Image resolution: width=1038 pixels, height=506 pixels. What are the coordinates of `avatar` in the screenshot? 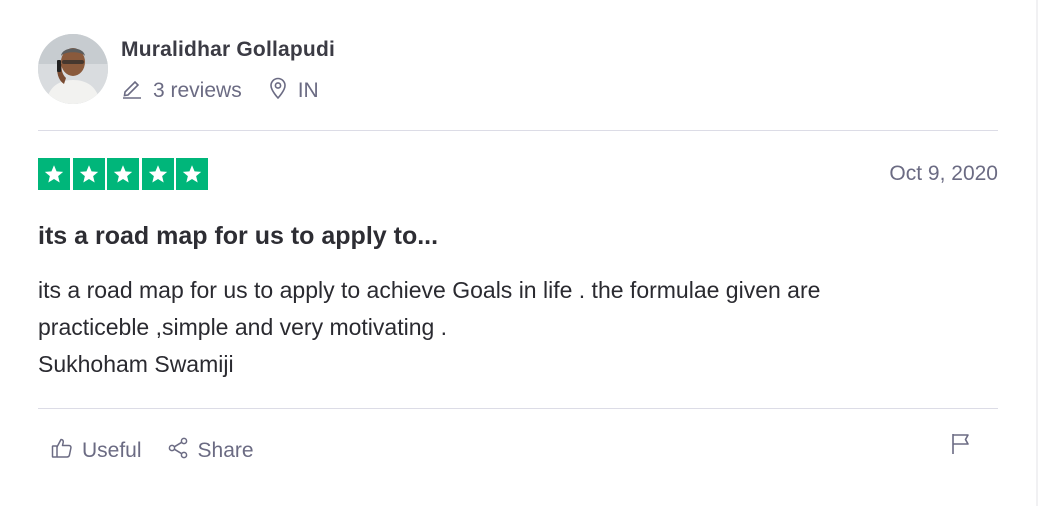 It's located at (73, 69).